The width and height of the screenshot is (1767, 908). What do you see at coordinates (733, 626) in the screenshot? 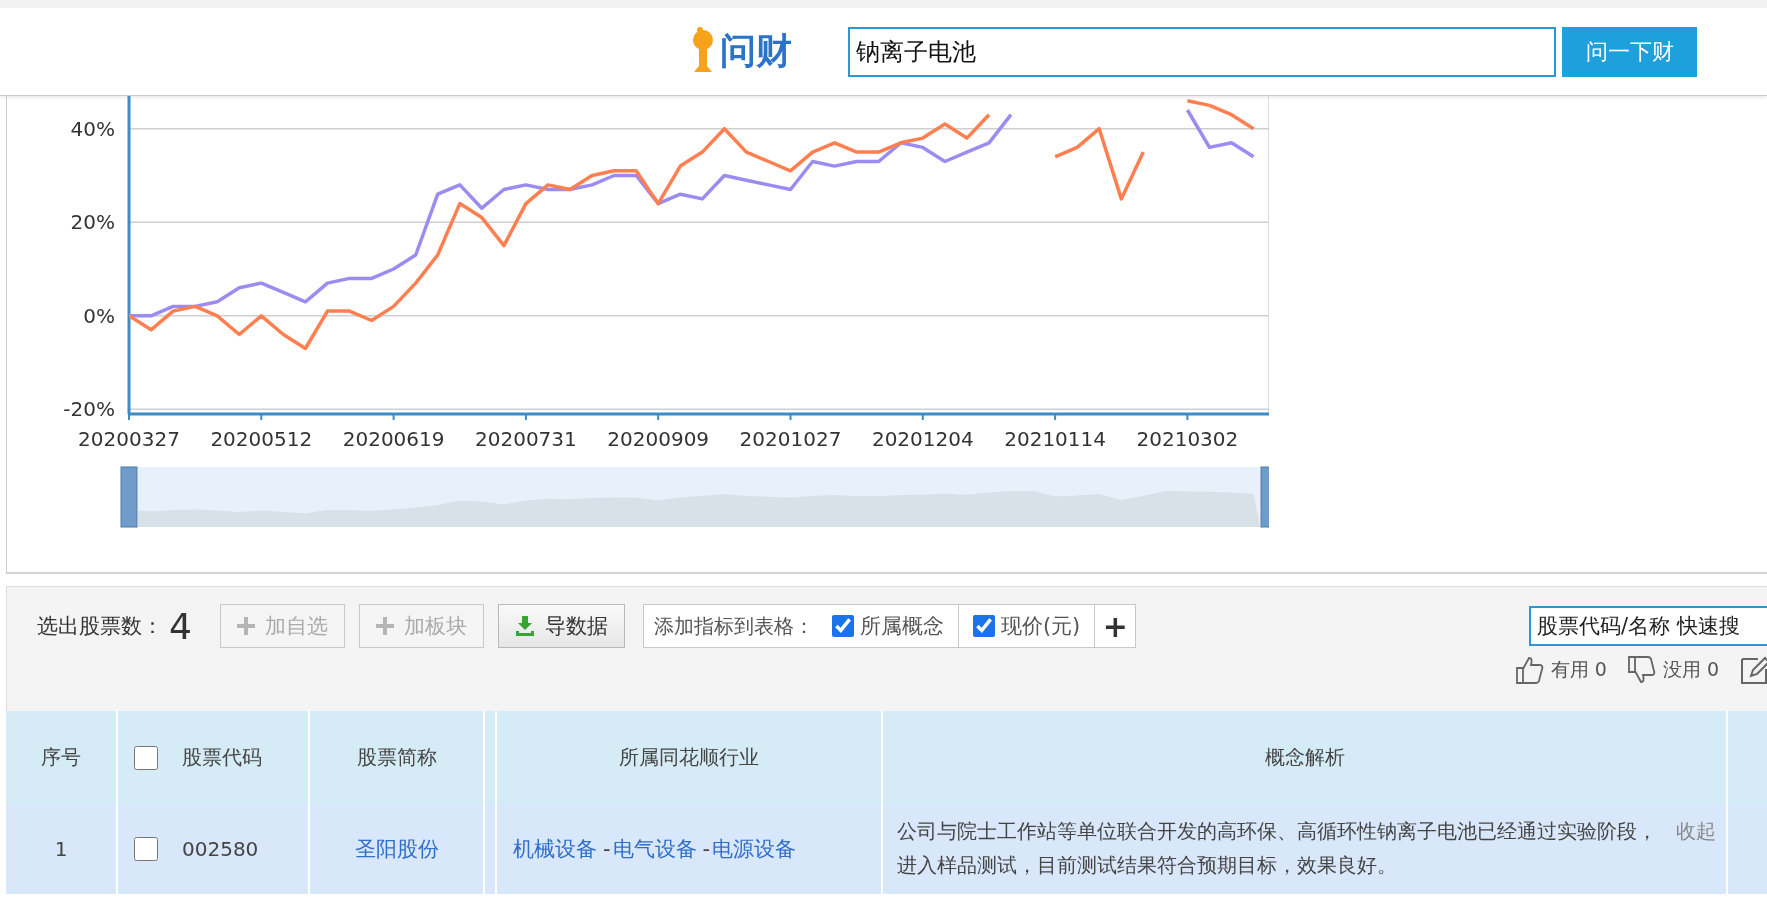
I see `indicator-label: 添加指标到表格：` at bounding box center [733, 626].